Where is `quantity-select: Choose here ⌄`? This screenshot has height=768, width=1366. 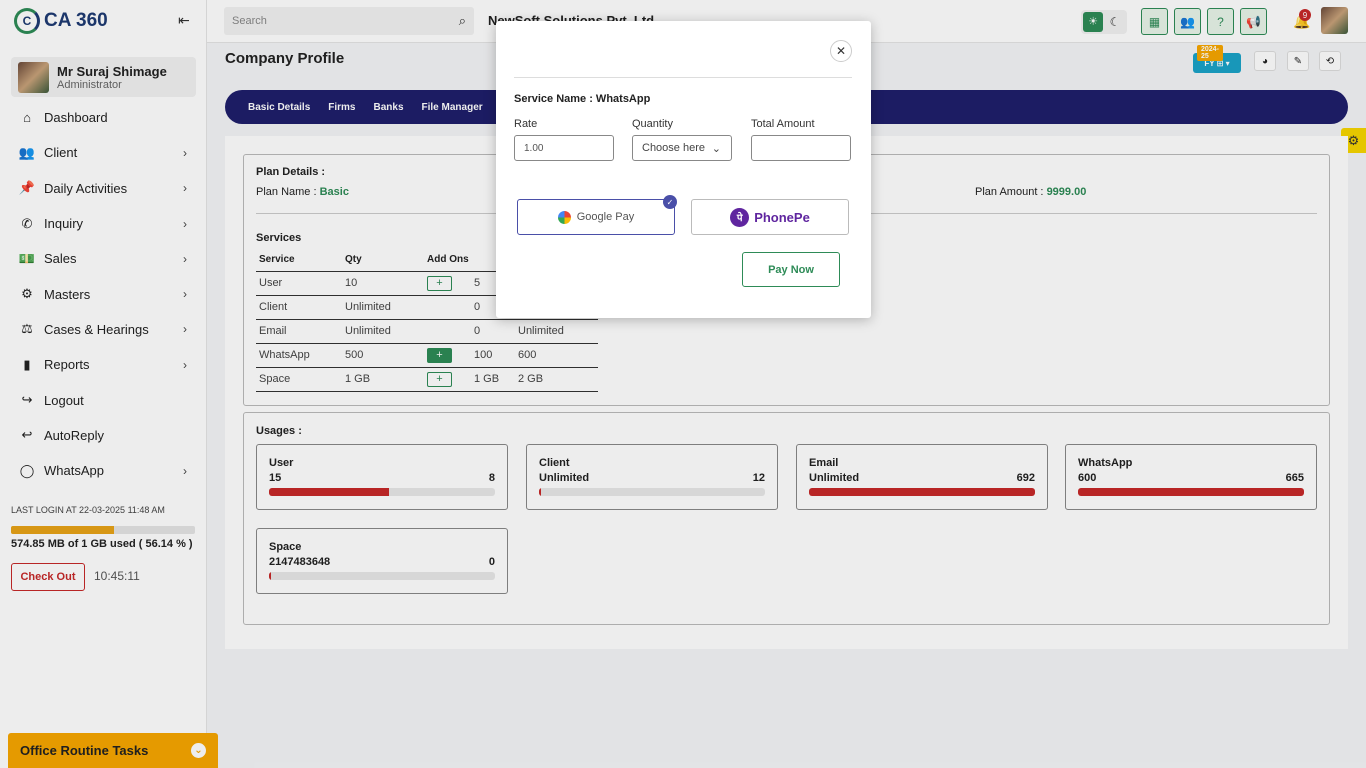
quantity-select: Choose here ⌄ is located at coordinates (682, 148).